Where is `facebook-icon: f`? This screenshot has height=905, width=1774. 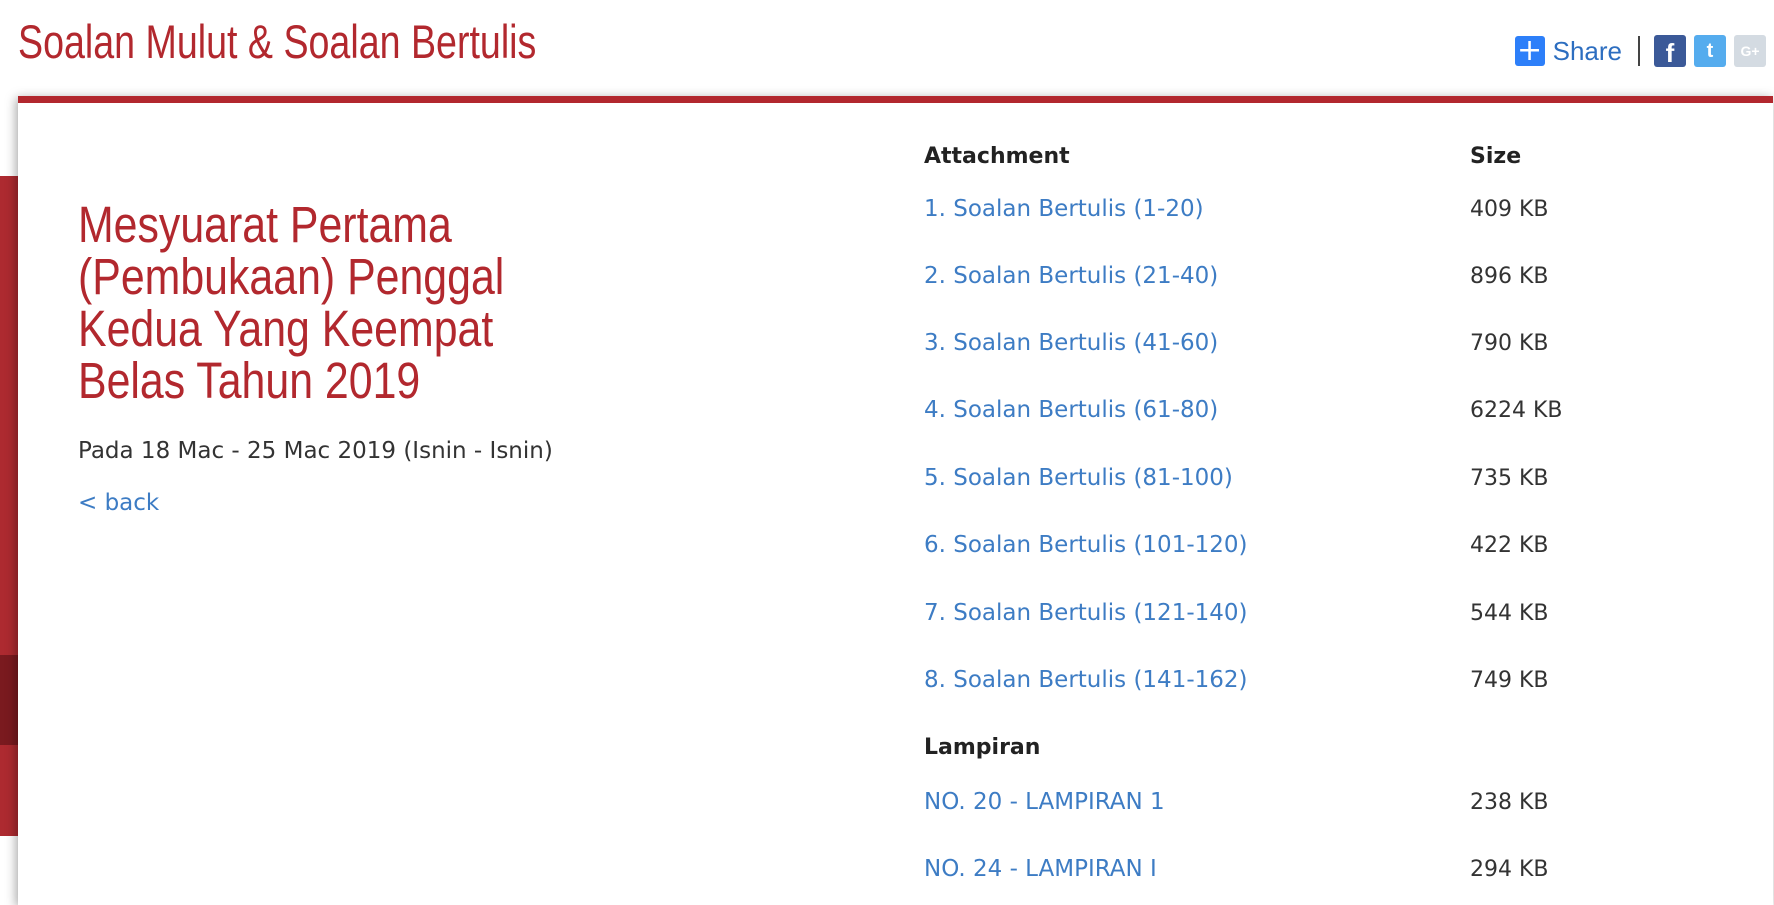 facebook-icon: f is located at coordinates (1670, 51).